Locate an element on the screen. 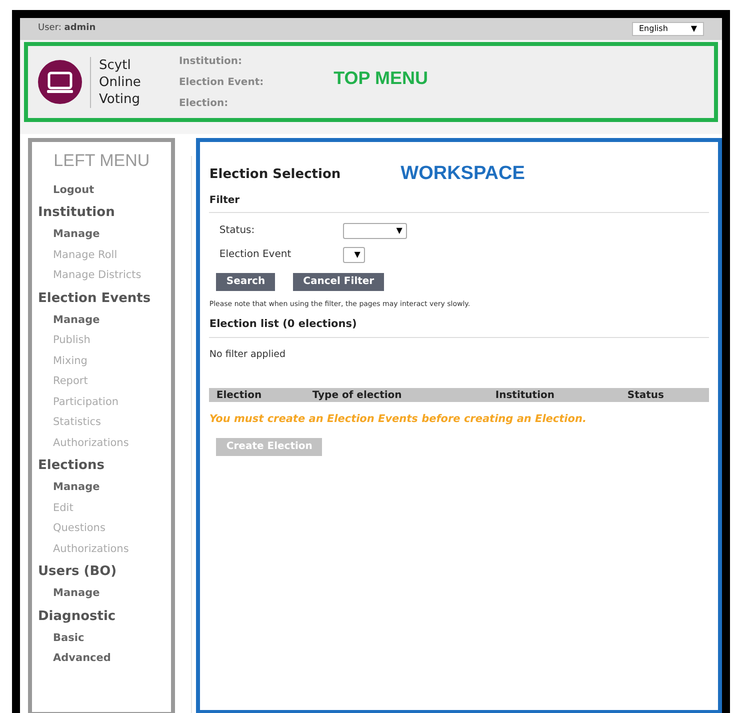 This screenshot has height=713, width=736. menu-item: Advanced is located at coordinates (102, 658).